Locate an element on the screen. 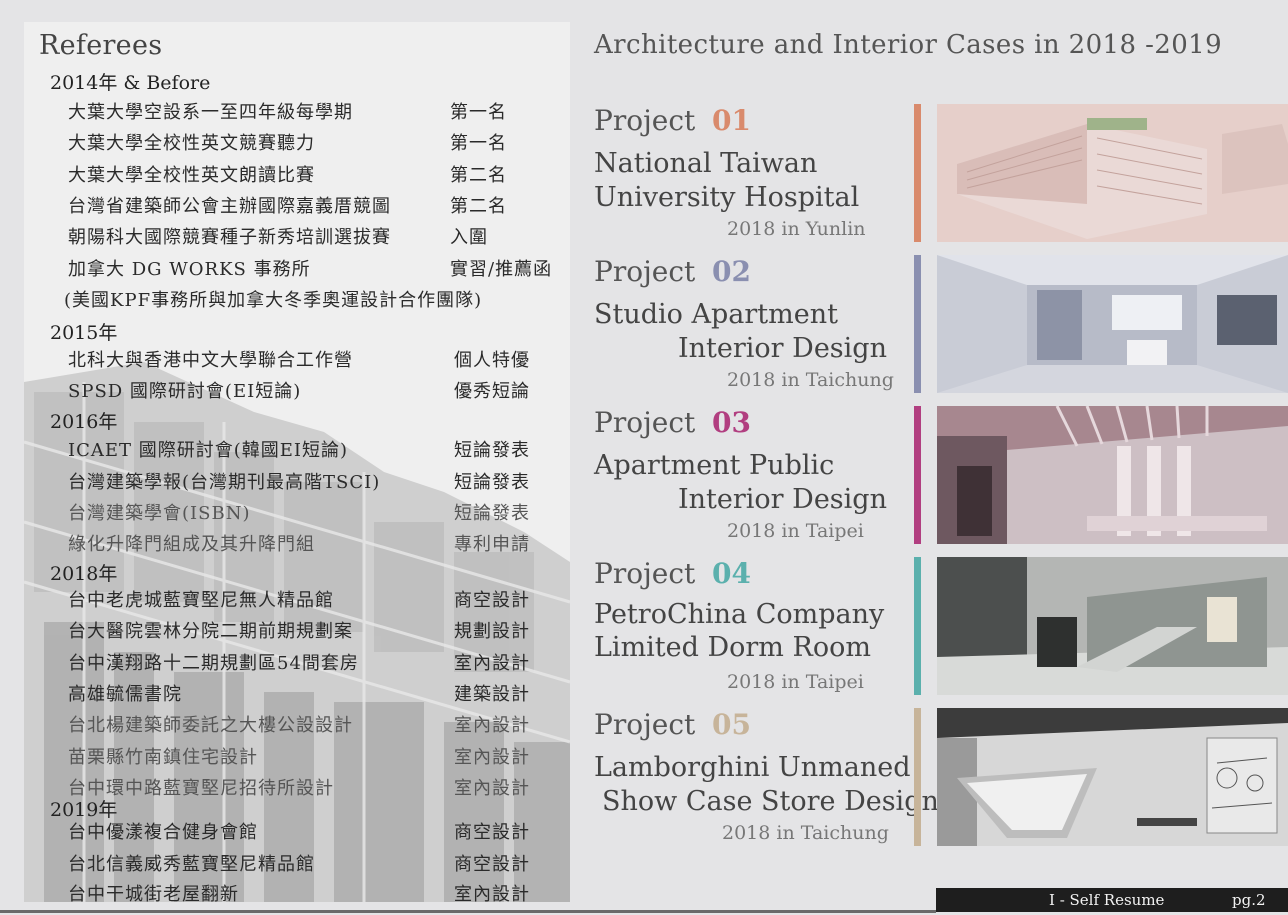  entry-name: SPSD 國際研討會(EI短論) is located at coordinates (185, 391).